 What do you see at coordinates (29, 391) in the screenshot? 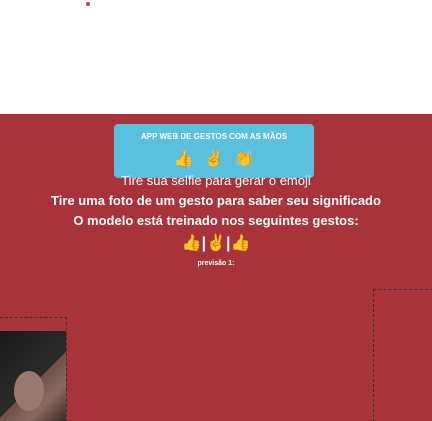
I see `webcam-face` at bounding box center [29, 391].